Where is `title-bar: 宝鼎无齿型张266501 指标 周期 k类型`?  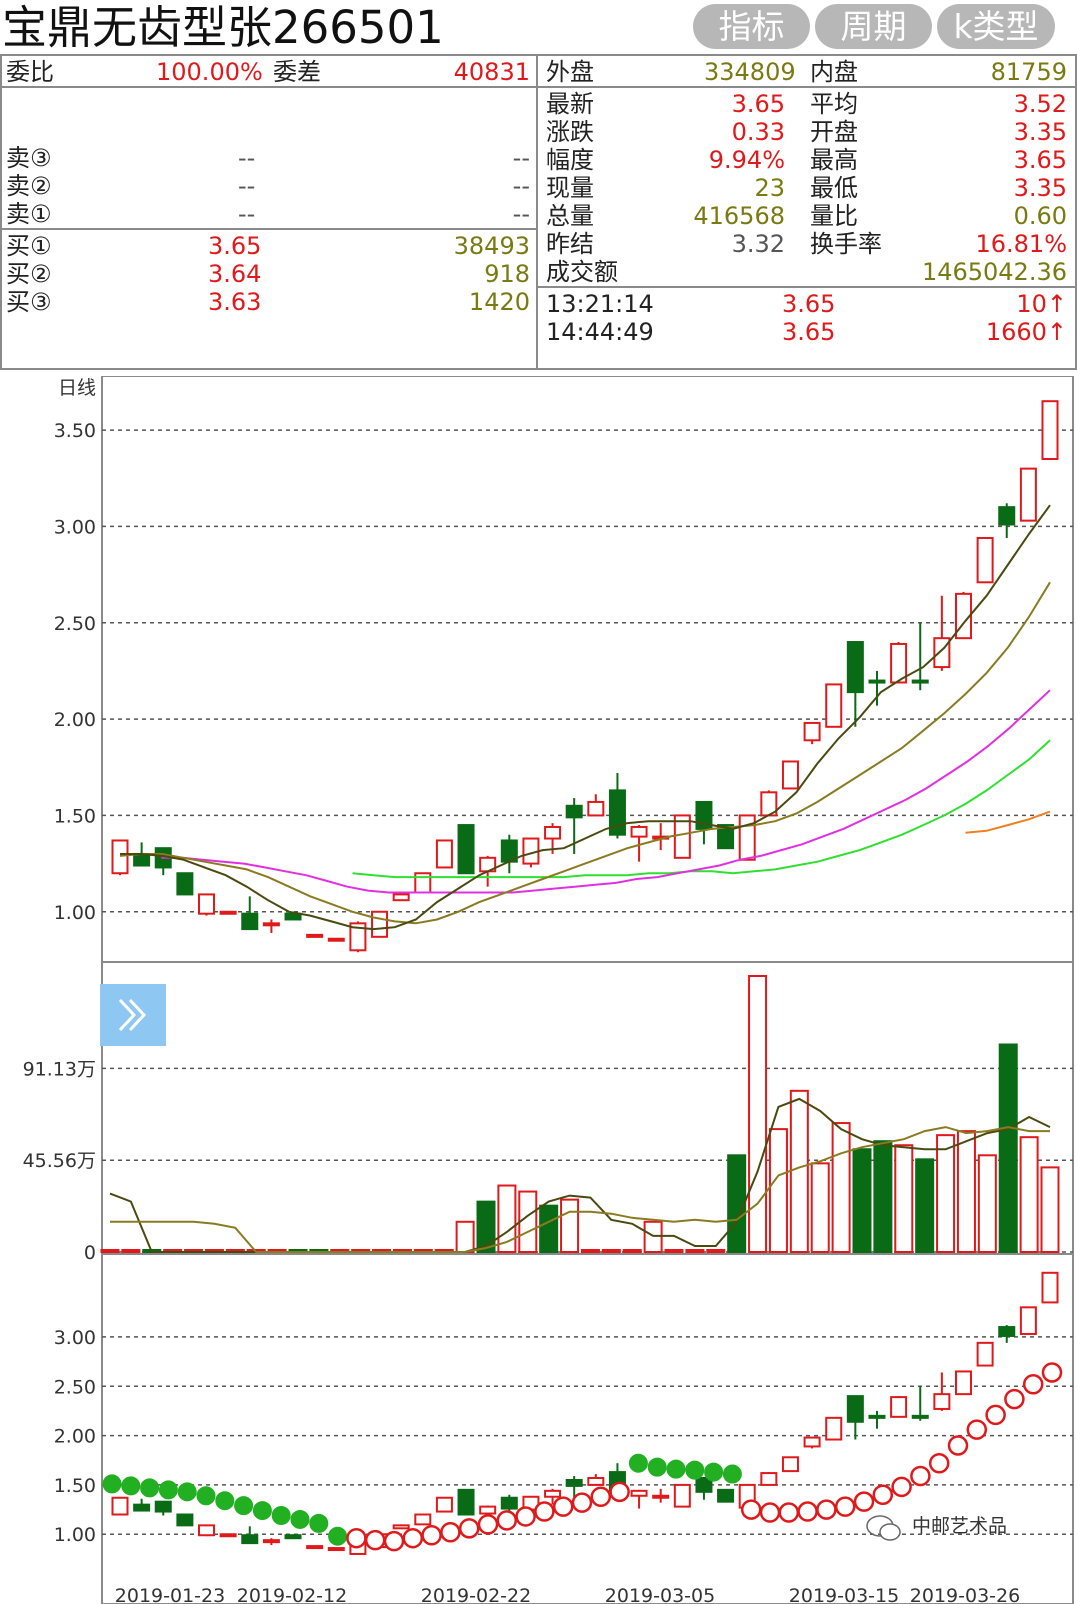 title-bar: 宝鼎无齿型张266501 指标 周期 k类型 is located at coordinates (538, 27).